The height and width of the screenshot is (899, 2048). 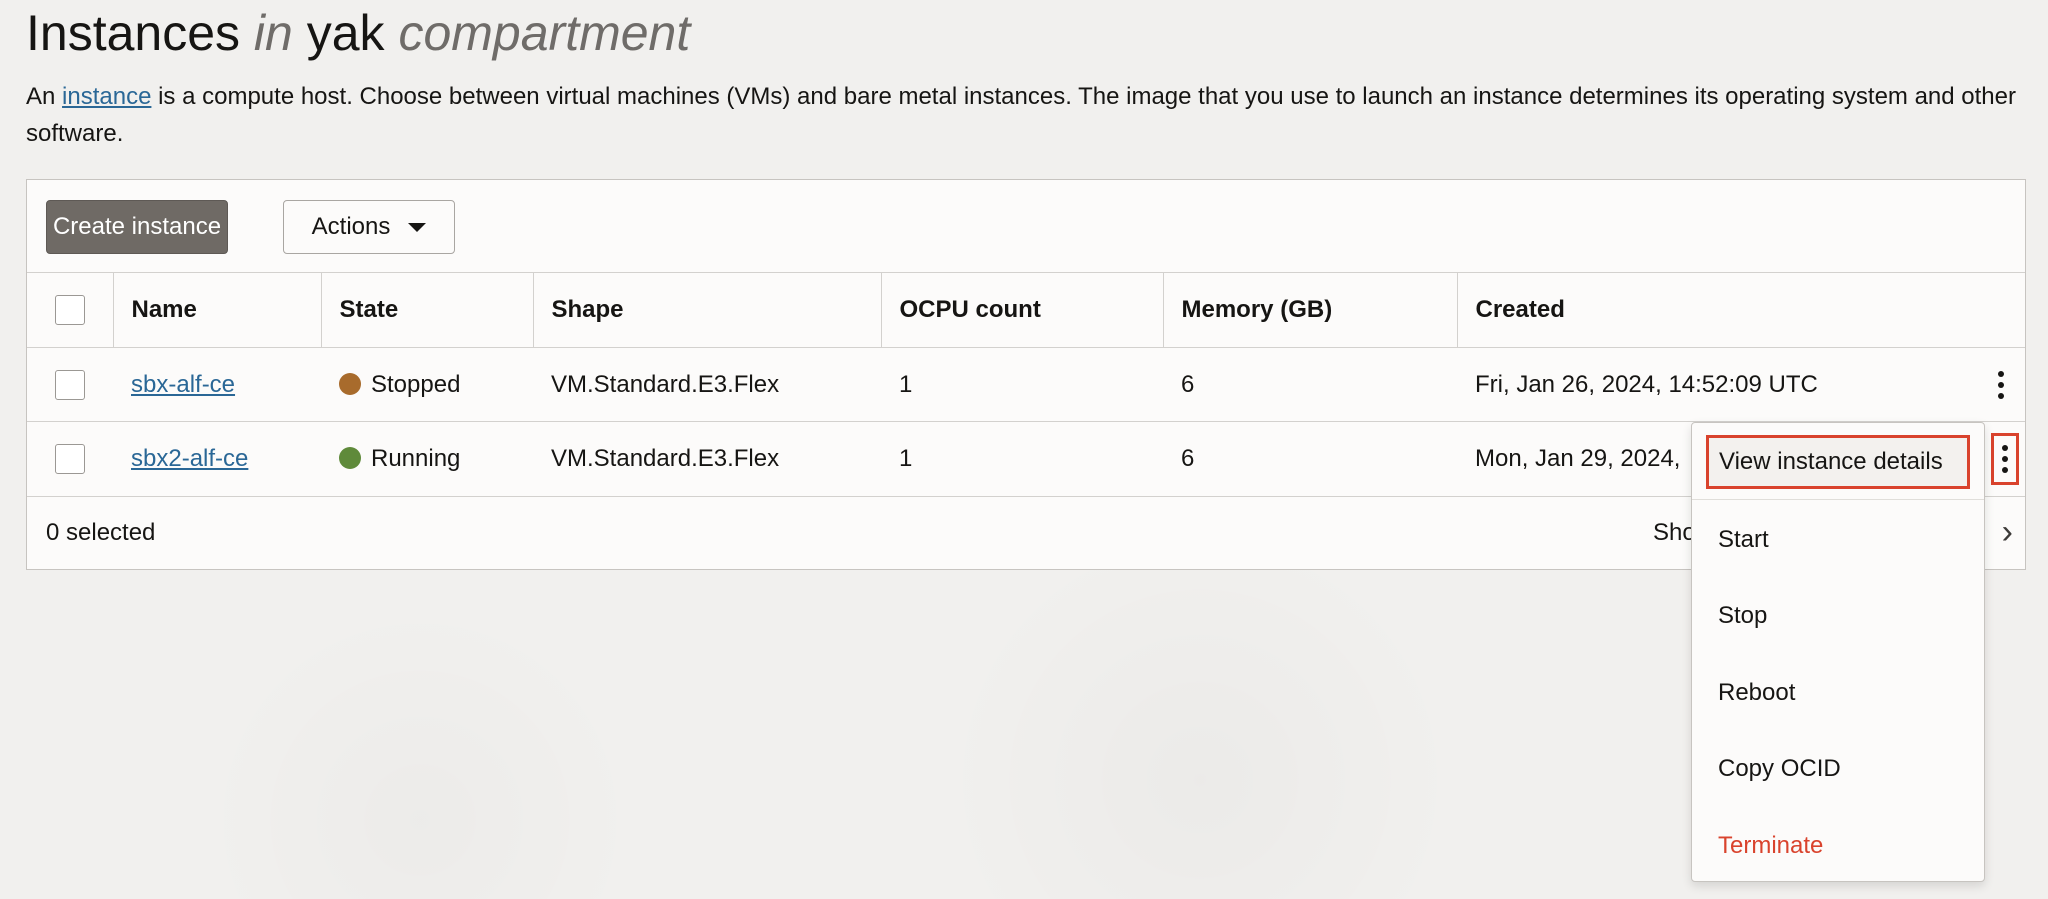 I want to click on instance-doc-link: instance, so click(x=106, y=96).